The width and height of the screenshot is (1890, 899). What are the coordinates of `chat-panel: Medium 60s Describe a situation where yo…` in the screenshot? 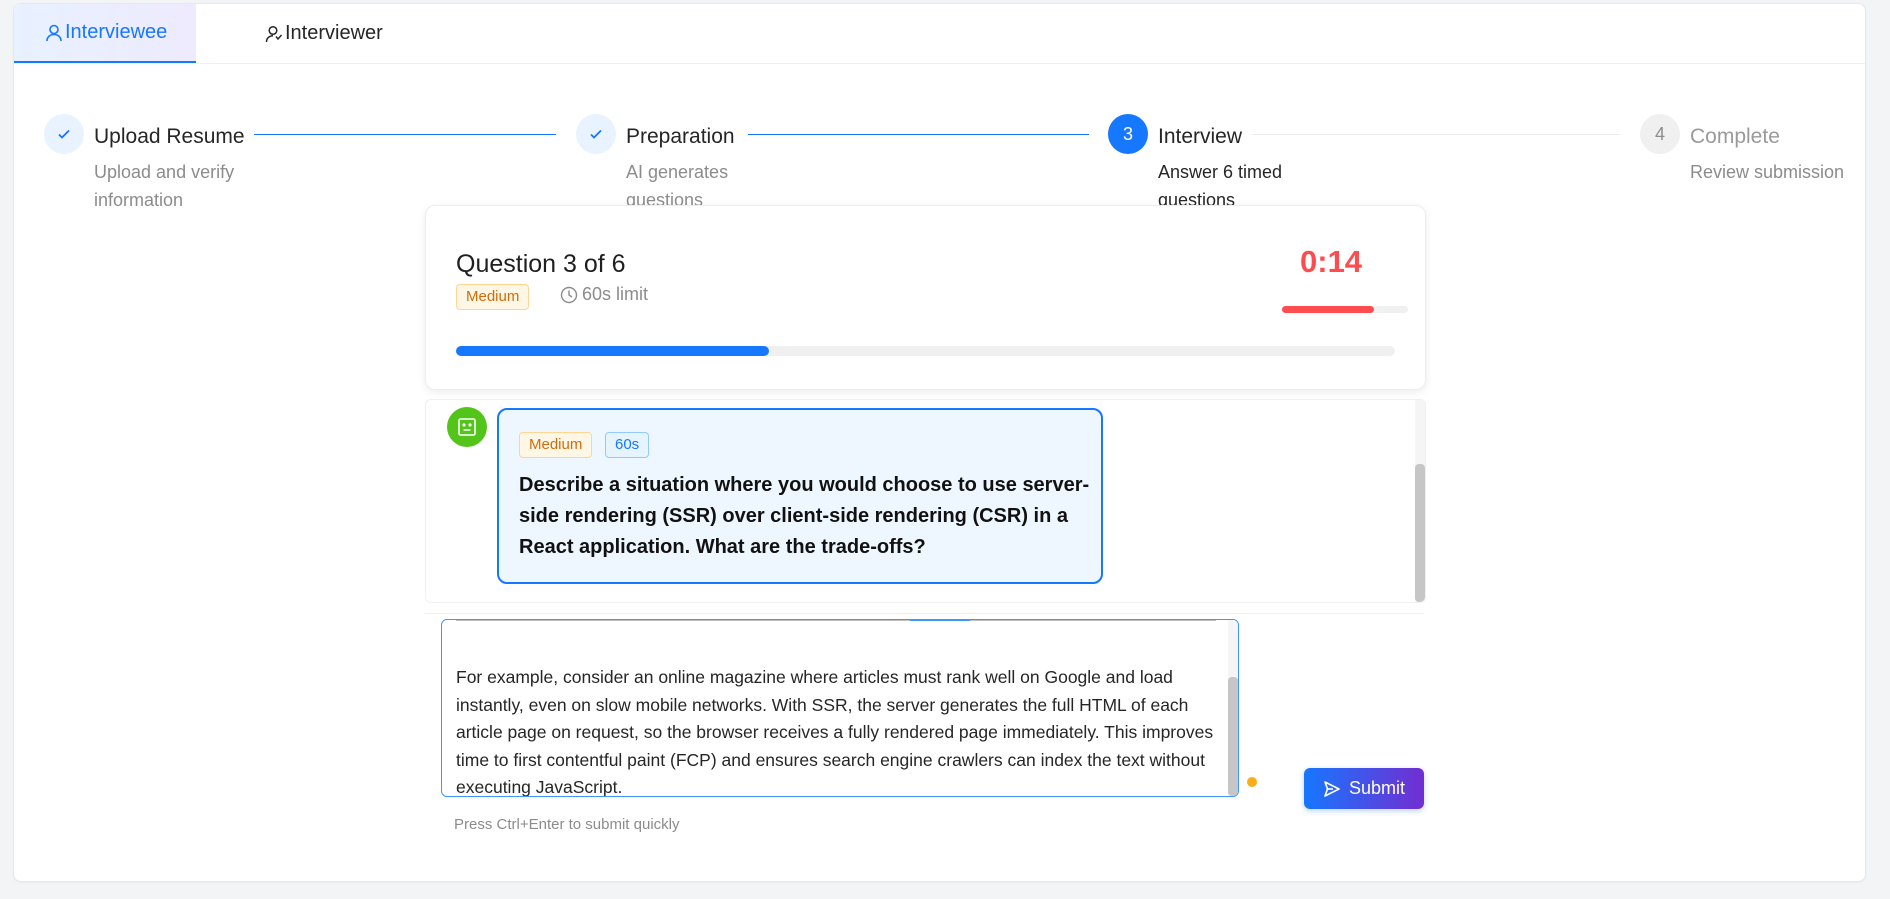 It's located at (925, 501).